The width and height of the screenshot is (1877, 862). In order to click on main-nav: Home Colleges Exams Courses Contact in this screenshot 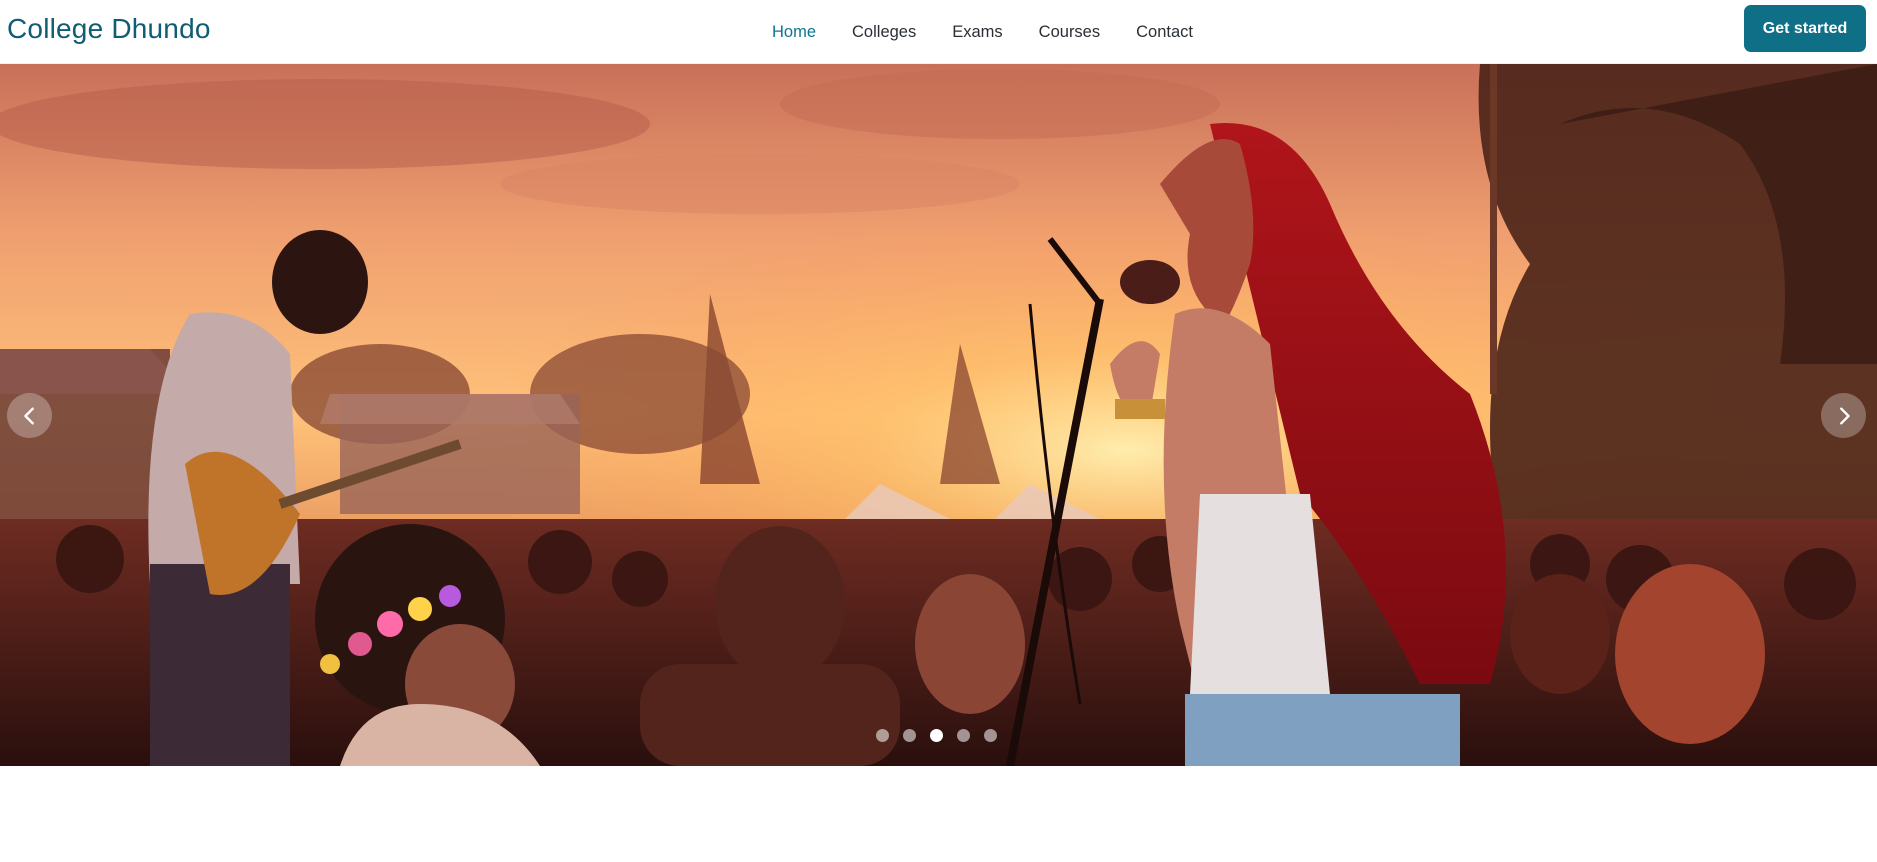, I will do `click(1000, 32)`.